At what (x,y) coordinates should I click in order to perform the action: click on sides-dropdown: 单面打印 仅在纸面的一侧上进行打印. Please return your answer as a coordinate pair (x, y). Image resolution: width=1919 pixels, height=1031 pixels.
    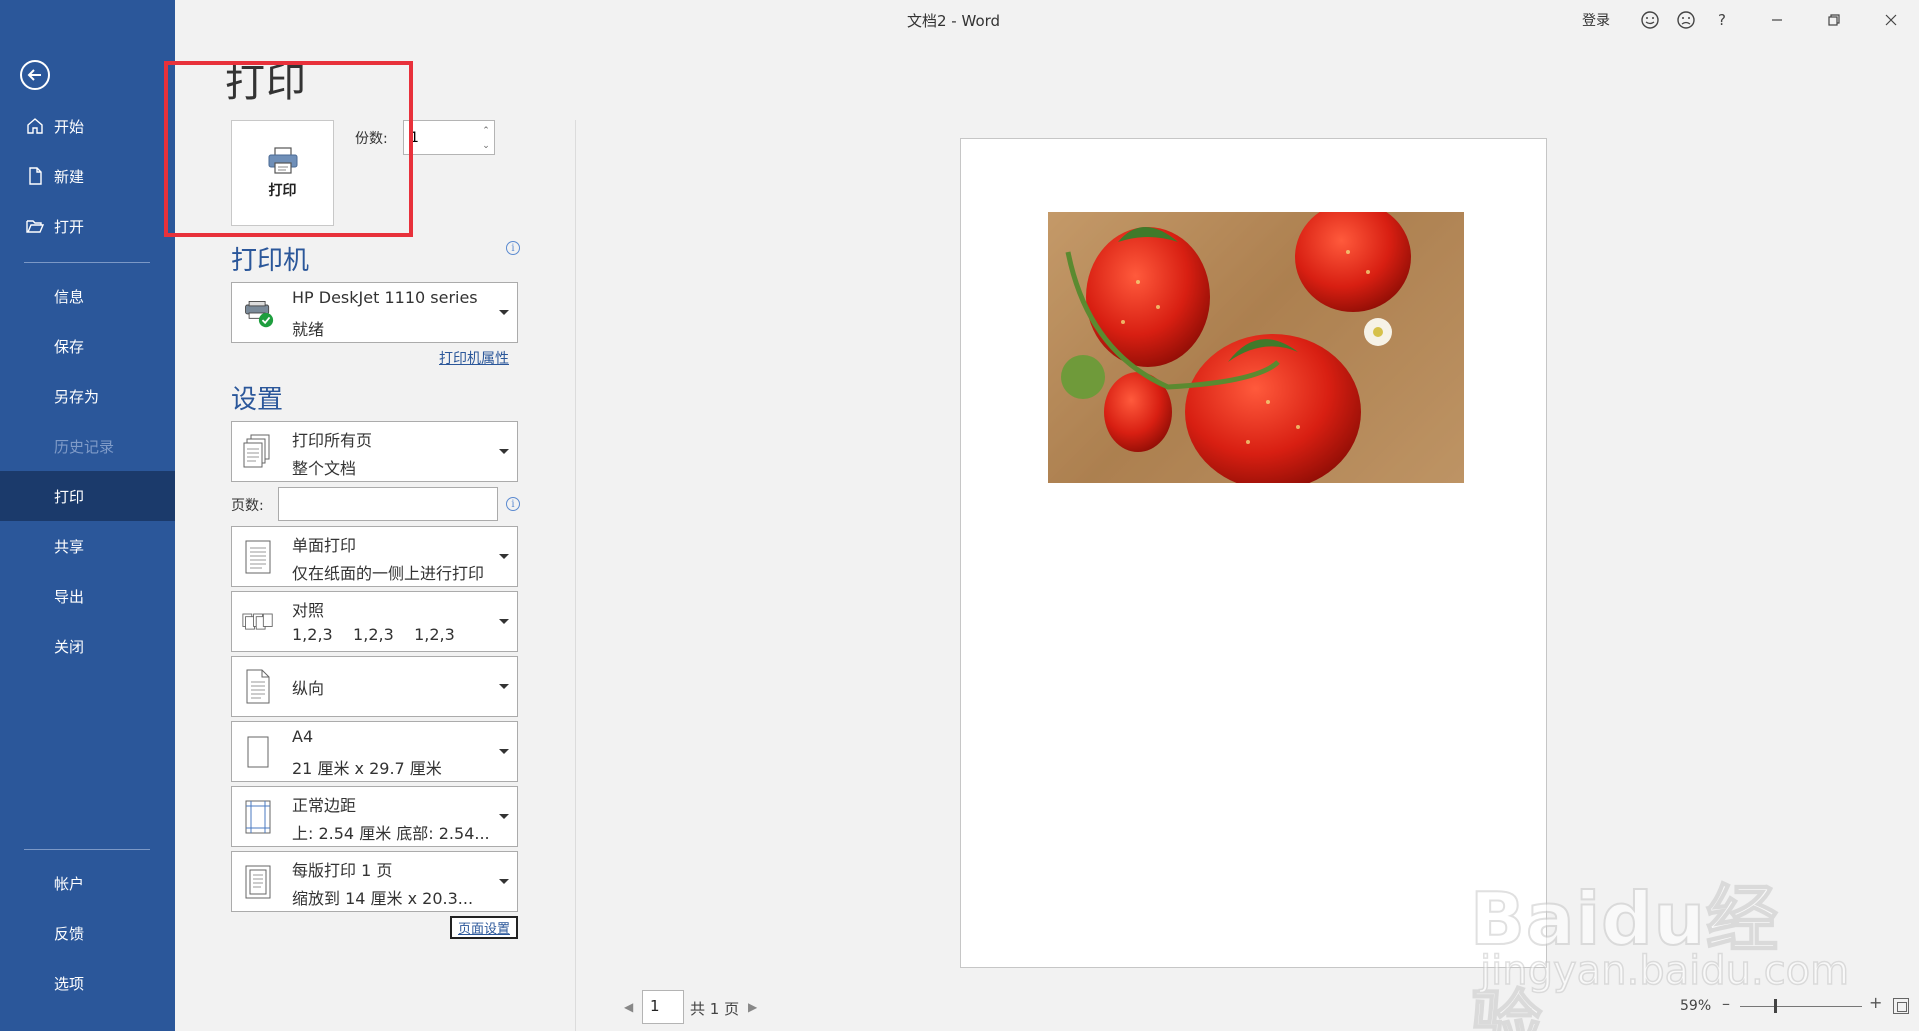
    Looking at the image, I should click on (374, 556).